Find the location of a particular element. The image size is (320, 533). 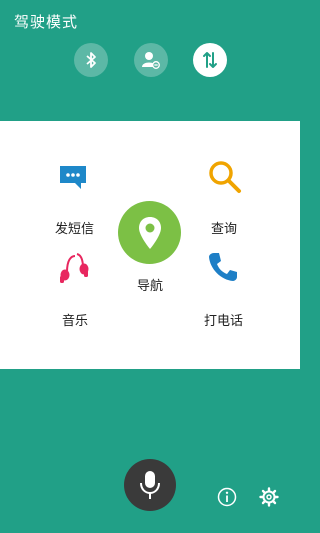

sms-bubble-icon is located at coordinates (73, 177).